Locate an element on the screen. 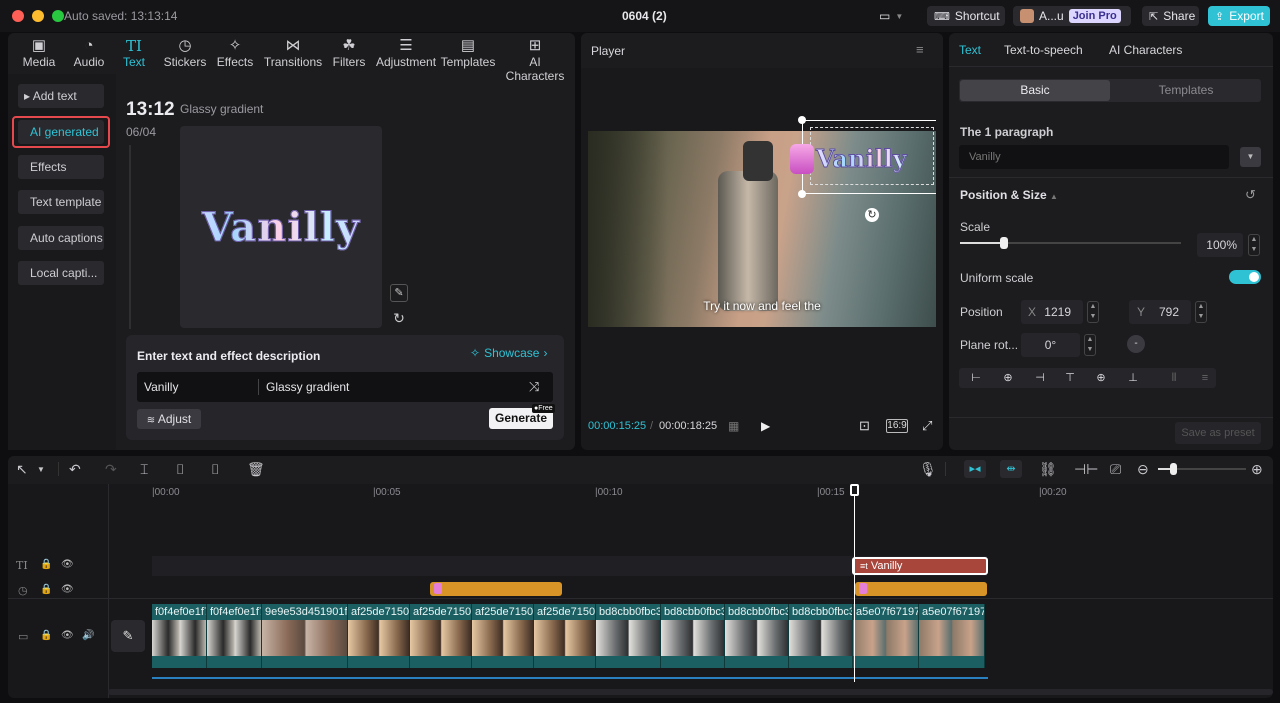 The height and width of the screenshot is (703, 1280). zoom-slider is located at coordinates (1202, 469).